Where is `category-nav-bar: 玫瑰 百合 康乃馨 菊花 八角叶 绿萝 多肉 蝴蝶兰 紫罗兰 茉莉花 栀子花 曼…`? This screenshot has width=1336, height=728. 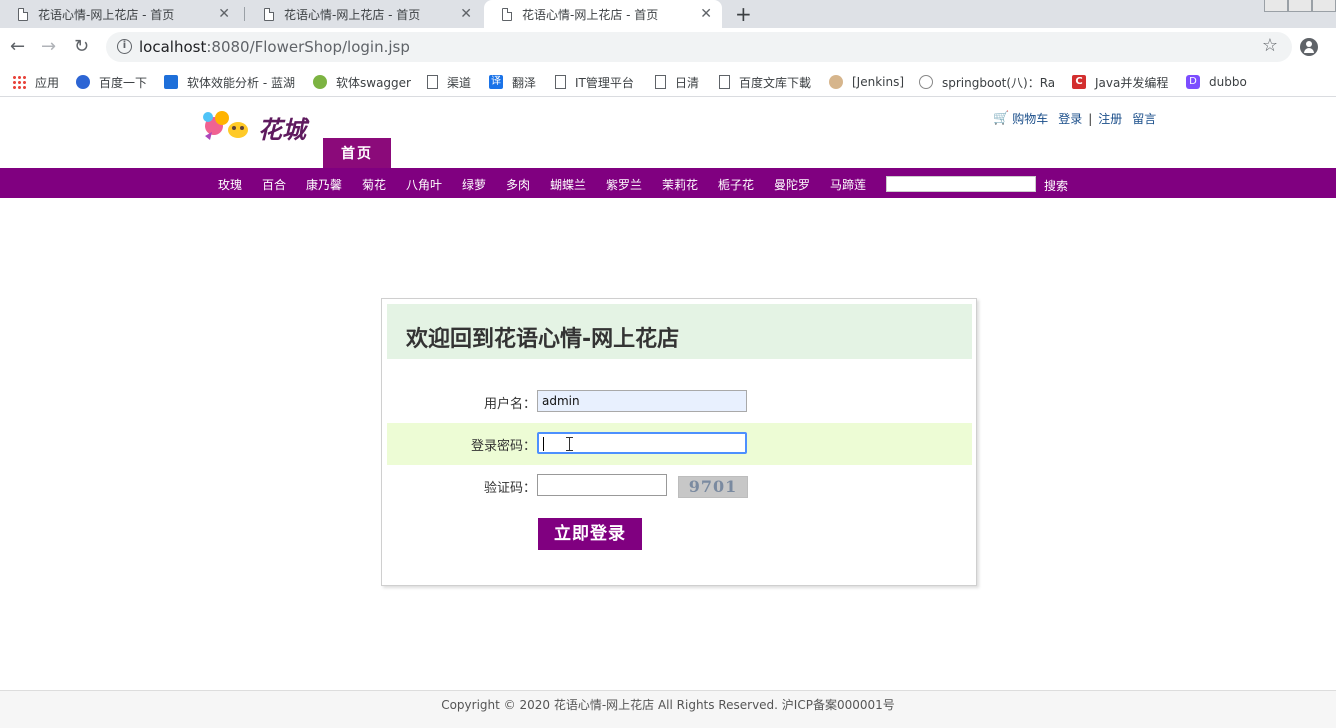 category-nav-bar: 玫瑰 百合 康乃馨 菊花 八角叶 绿萝 多肉 蝴蝶兰 紫罗兰 茉莉花 栀子花 曼… is located at coordinates (668, 183).